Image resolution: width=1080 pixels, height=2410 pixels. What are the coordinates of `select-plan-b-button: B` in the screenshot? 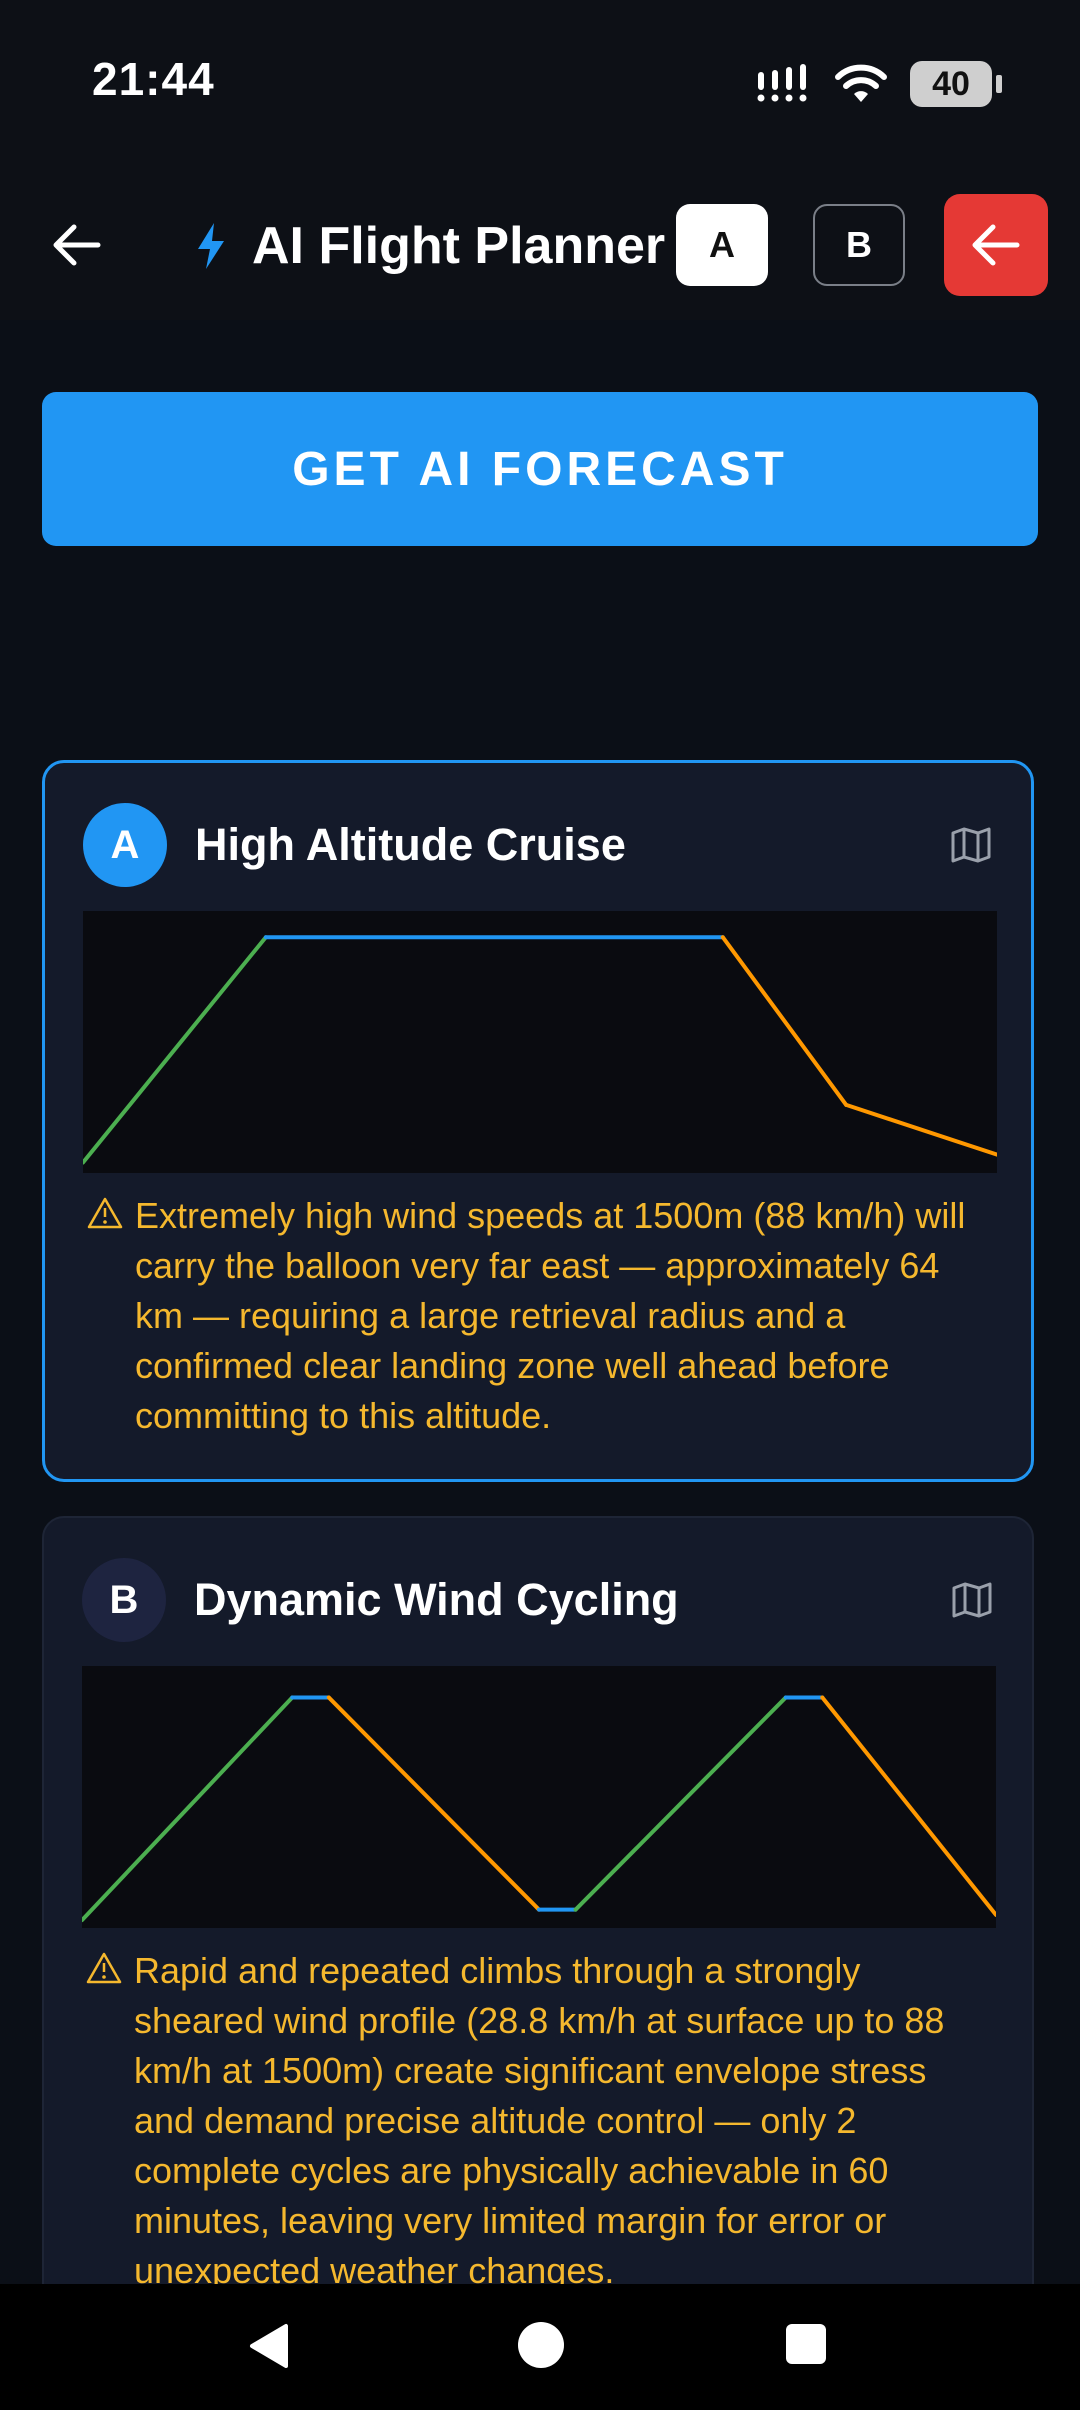 It's located at (859, 245).